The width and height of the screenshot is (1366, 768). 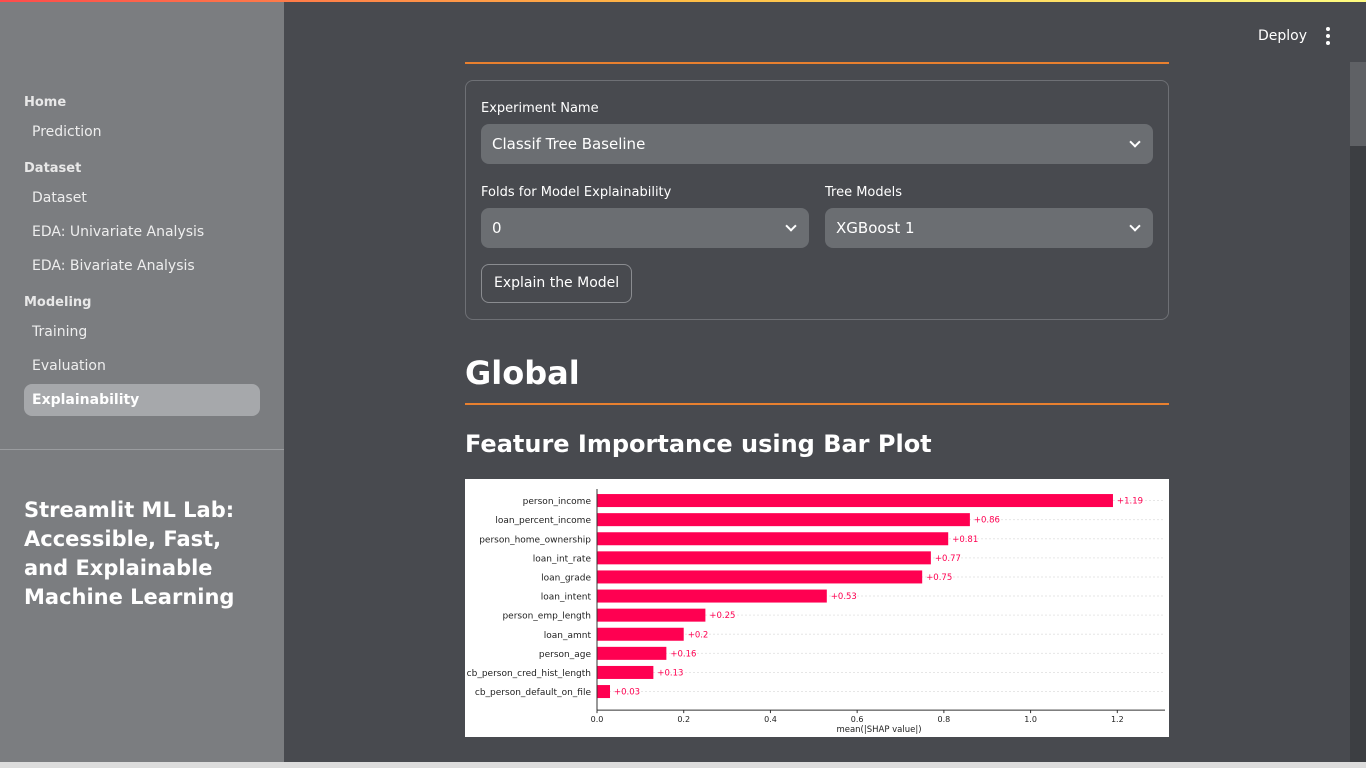 I want to click on sidebar-item-training: Training, so click(x=142, y=332).